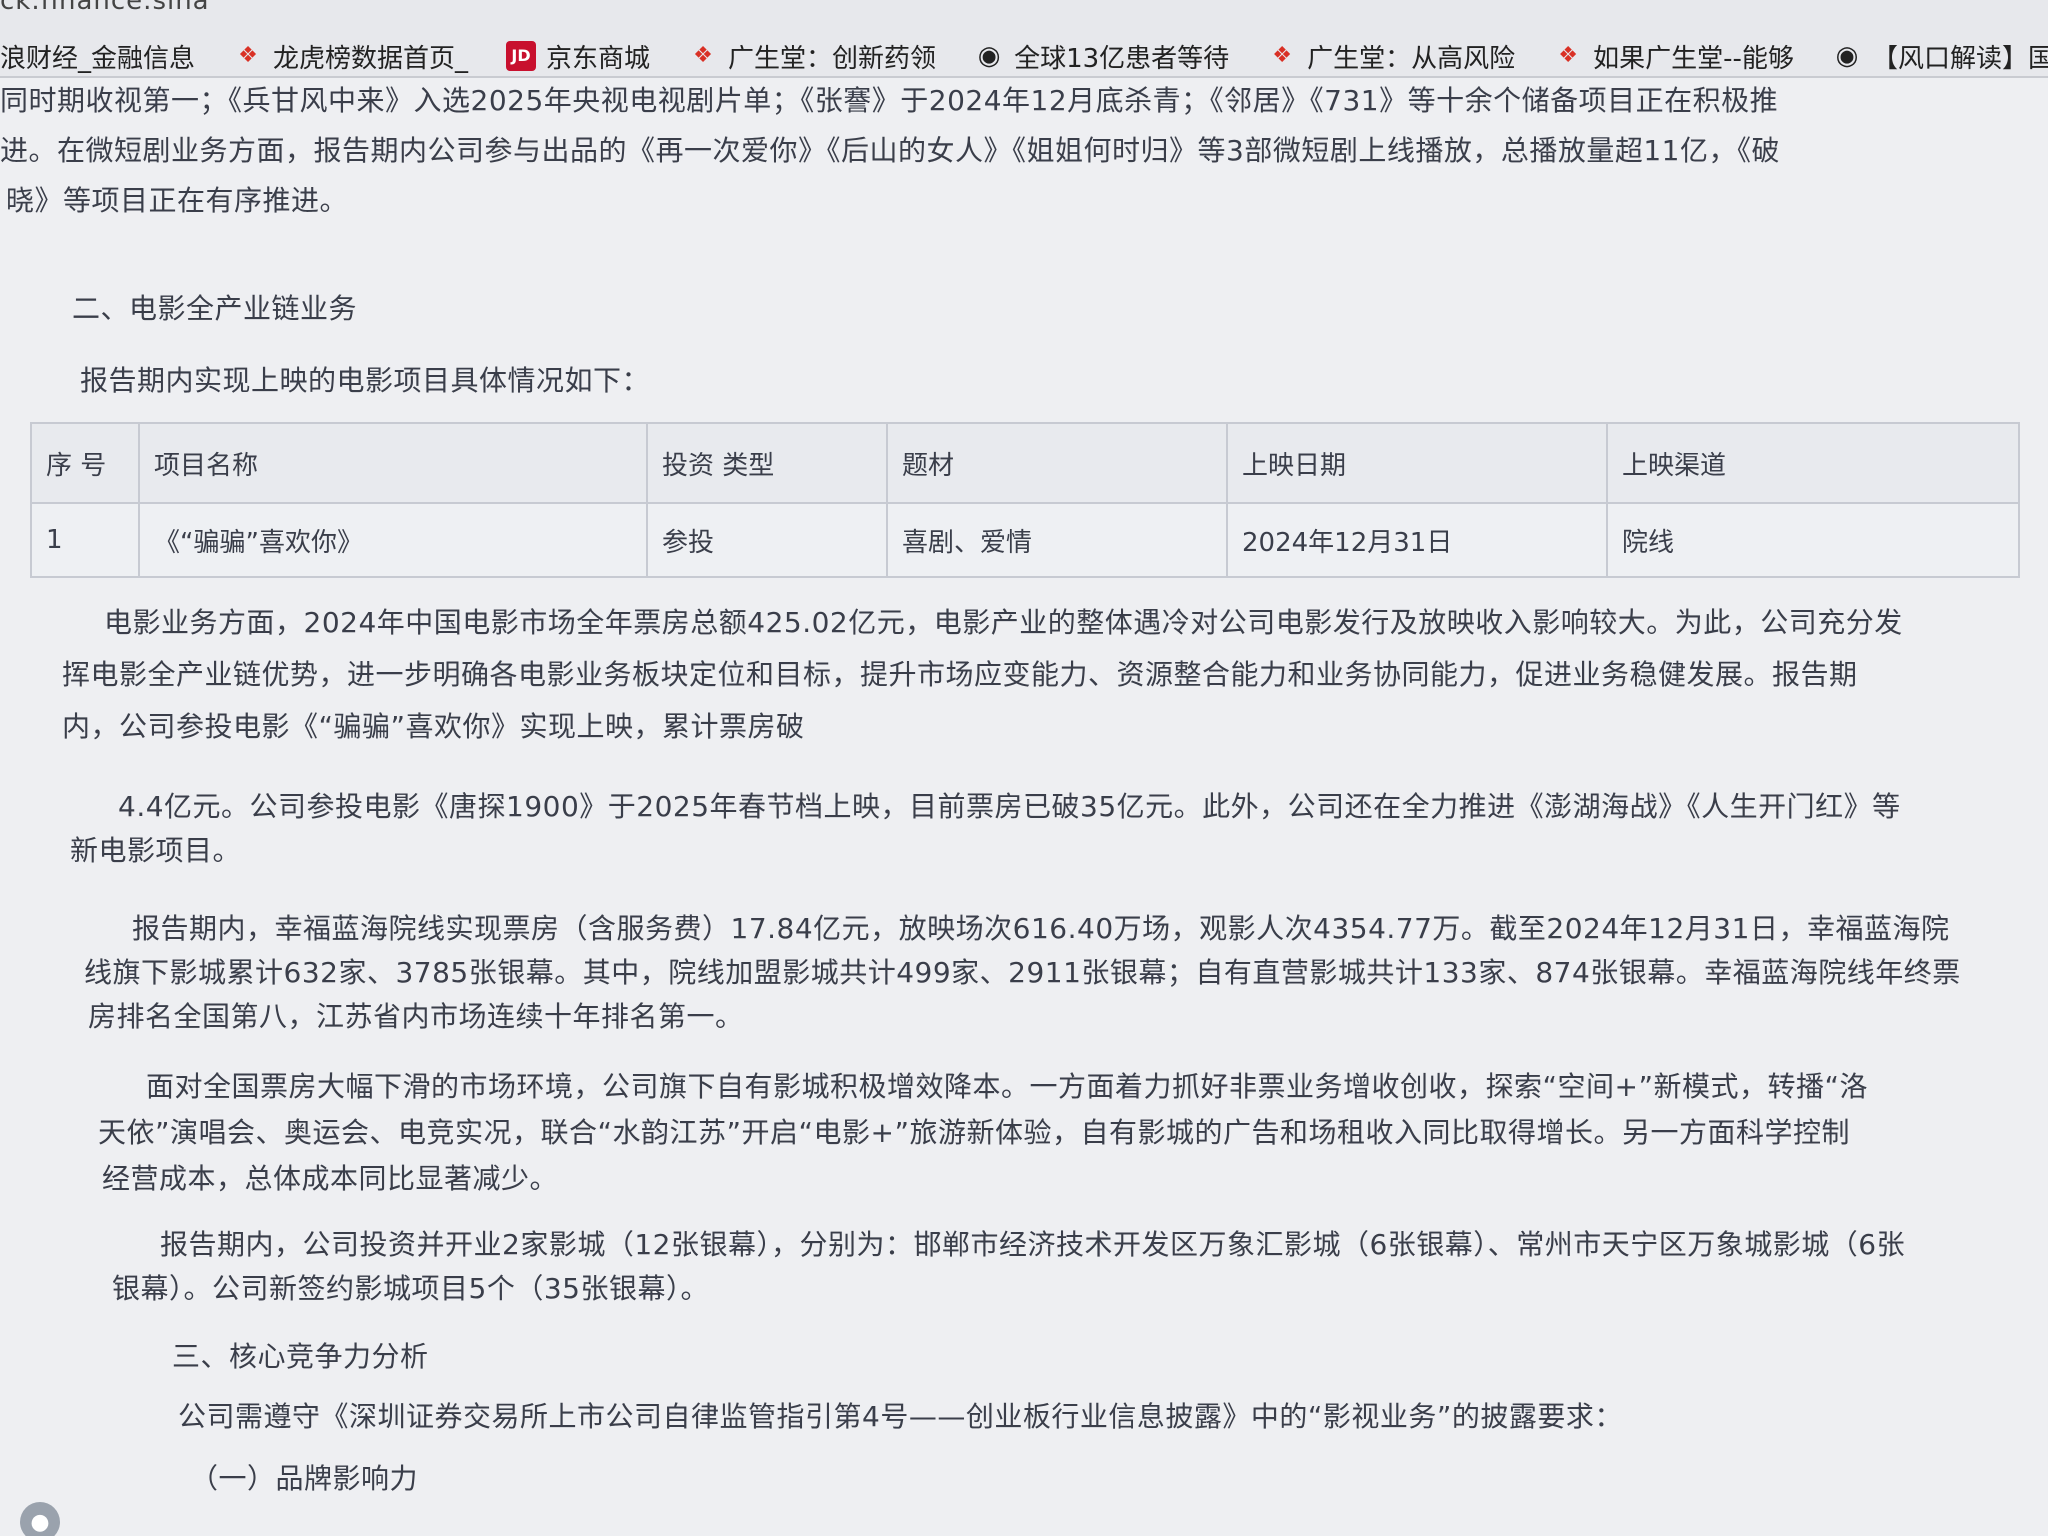 The width and height of the screenshot is (2048, 1536). Describe the element at coordinates (177, 200) in the screenshot. I see `text-line: 晓》等项目正在有序推进。` at that location.